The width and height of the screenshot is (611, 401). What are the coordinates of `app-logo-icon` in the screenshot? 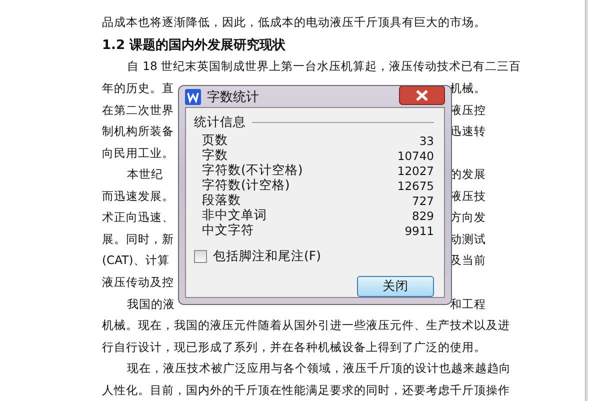 It's located at (193, 96).